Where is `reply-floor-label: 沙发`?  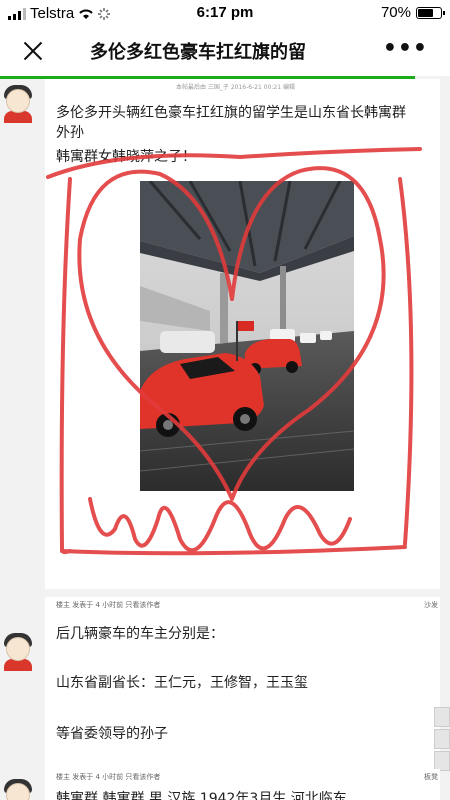 reply-floor-label: 沙发 is located at coordinates (431, 605).